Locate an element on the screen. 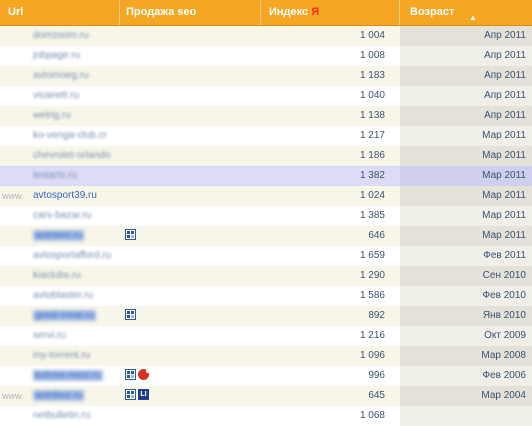  url-link: chevrolet-orlando is located at coordinates (71, 155).